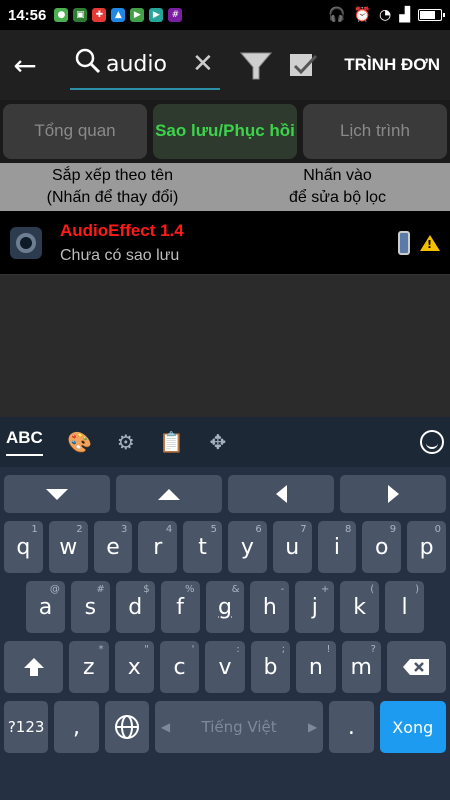 The image size is (450, 800). Describe the element at coordinates (54, 589) in the screenshot. I see `key-hint: @` at that location.